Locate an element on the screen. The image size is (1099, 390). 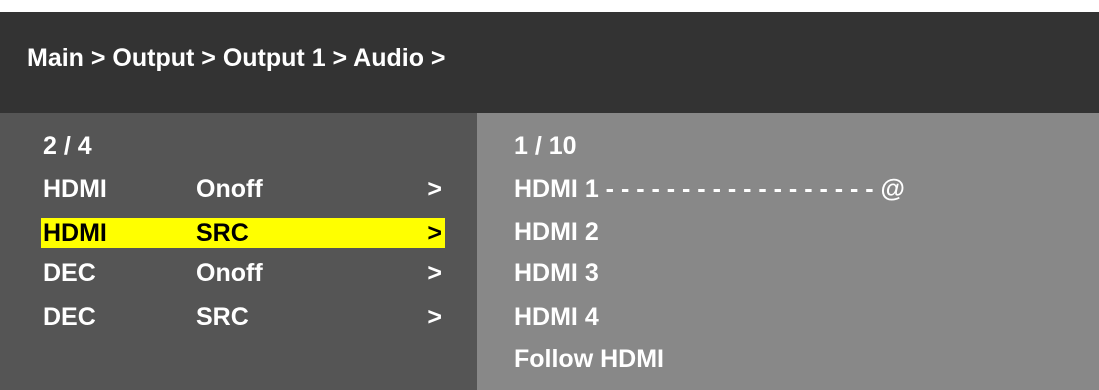
option-hdmi-3: HDMI 3 is located at coordinates (556, 273).